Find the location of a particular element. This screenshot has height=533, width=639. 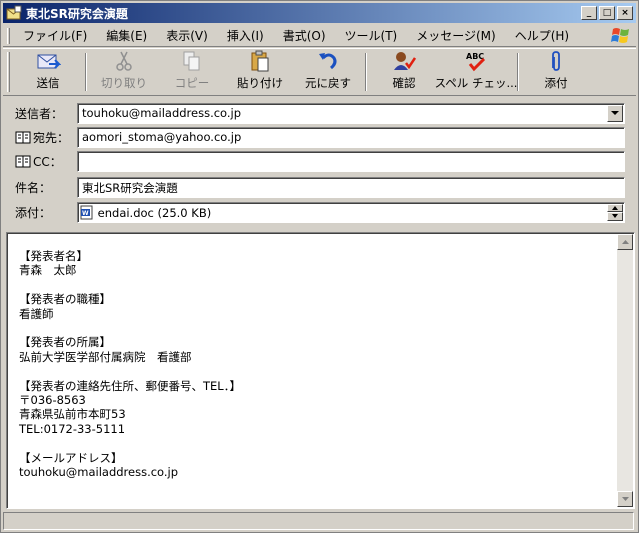

cc-label-button: CC： is located at coordinates (38, 161).